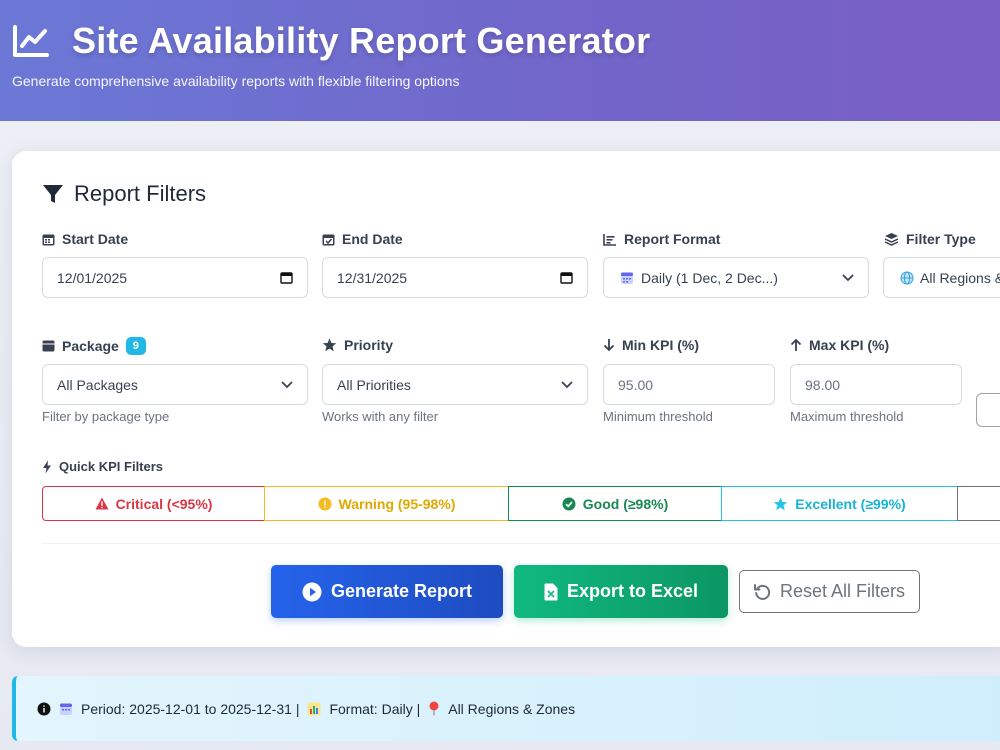 Image resolution: width=1000 pixels, height=750 pixels. What do you see at coordinates (839, 503) in the screenshot?
I see `quick-filter-excellent: Excellent (≥99%)` at bounding box center [839, 503].